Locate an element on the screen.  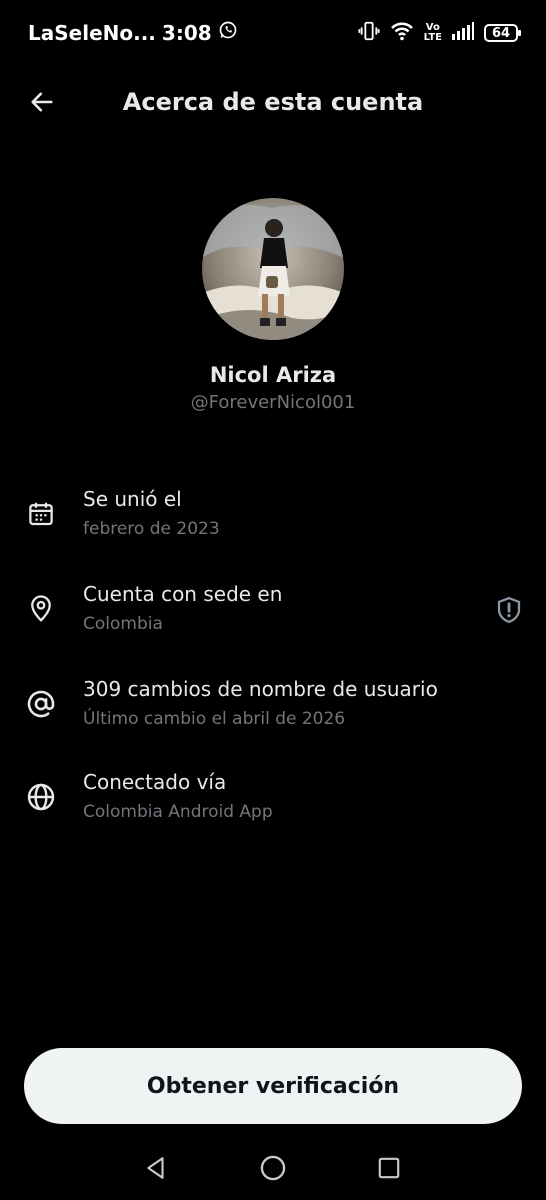
joined-date: febrero de 2023 is located at coordinates (151, 529).